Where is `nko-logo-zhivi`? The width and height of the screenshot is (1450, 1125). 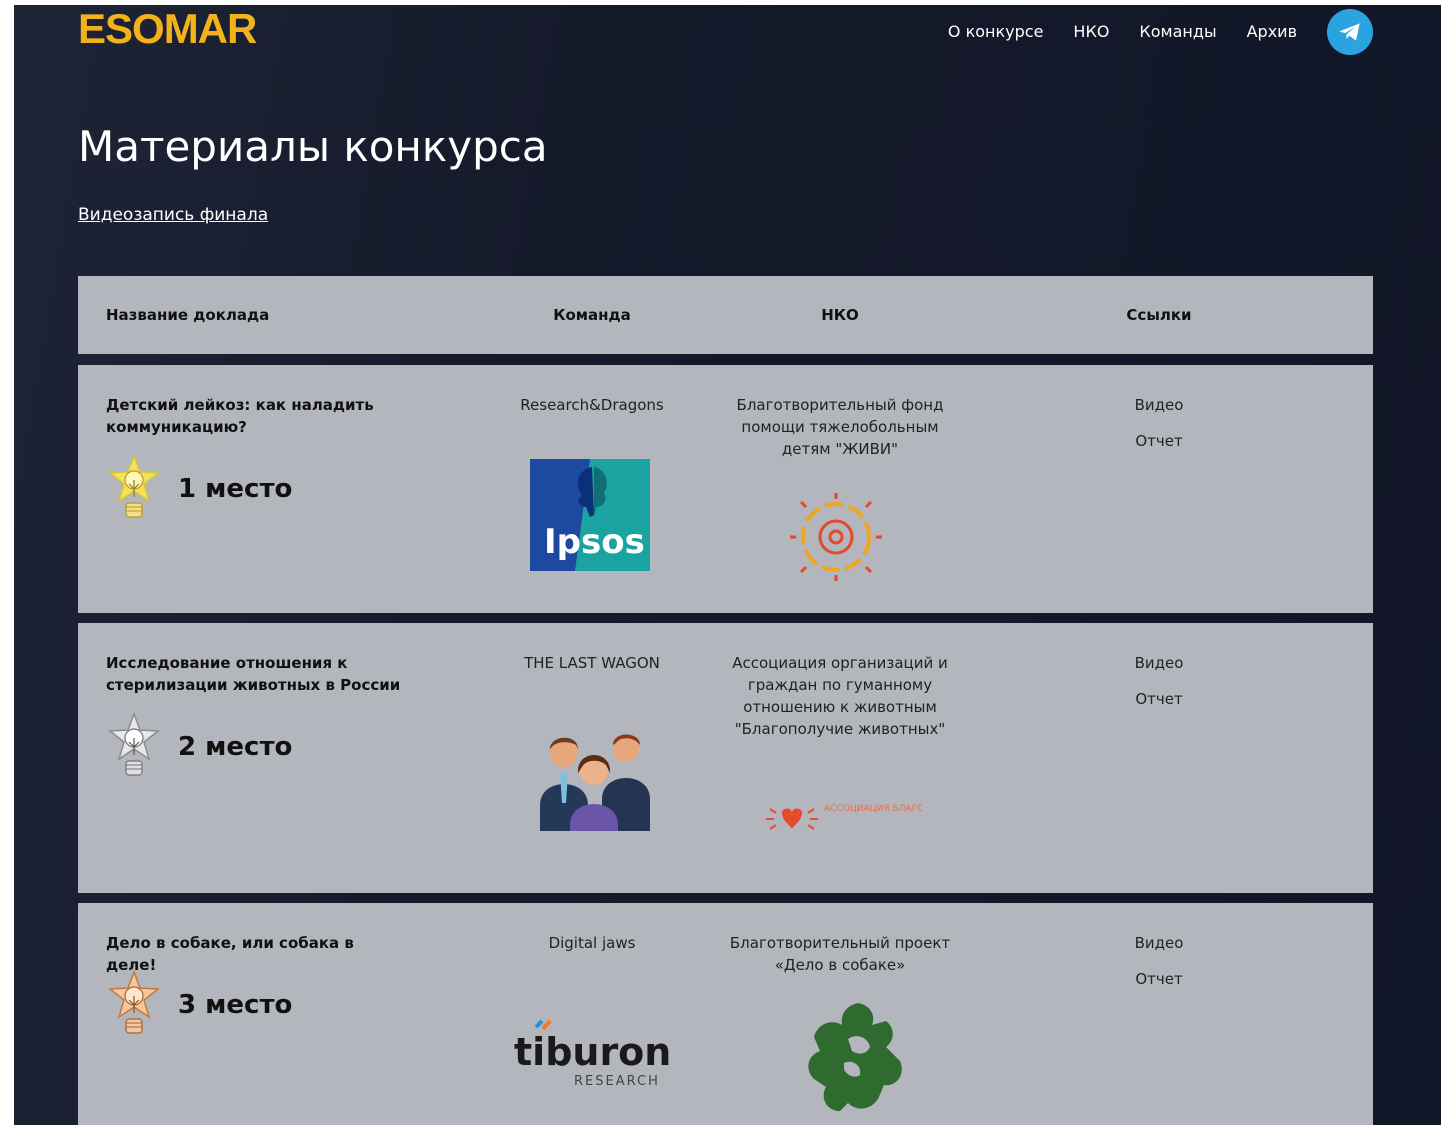 nko-logo-zhivi is located at coordinates (836, 539).